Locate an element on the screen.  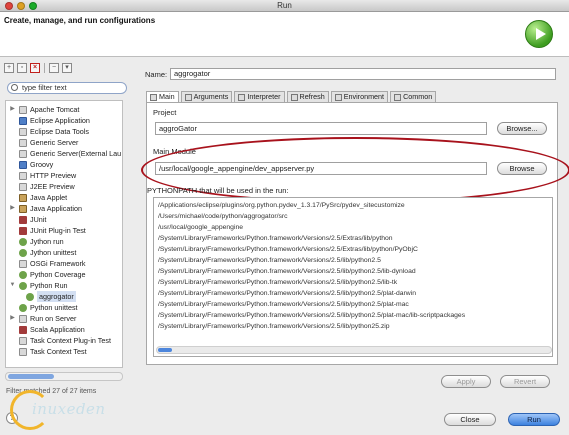
tree-item-python-unittest: Python unittest is located at coordinates (43, 307).